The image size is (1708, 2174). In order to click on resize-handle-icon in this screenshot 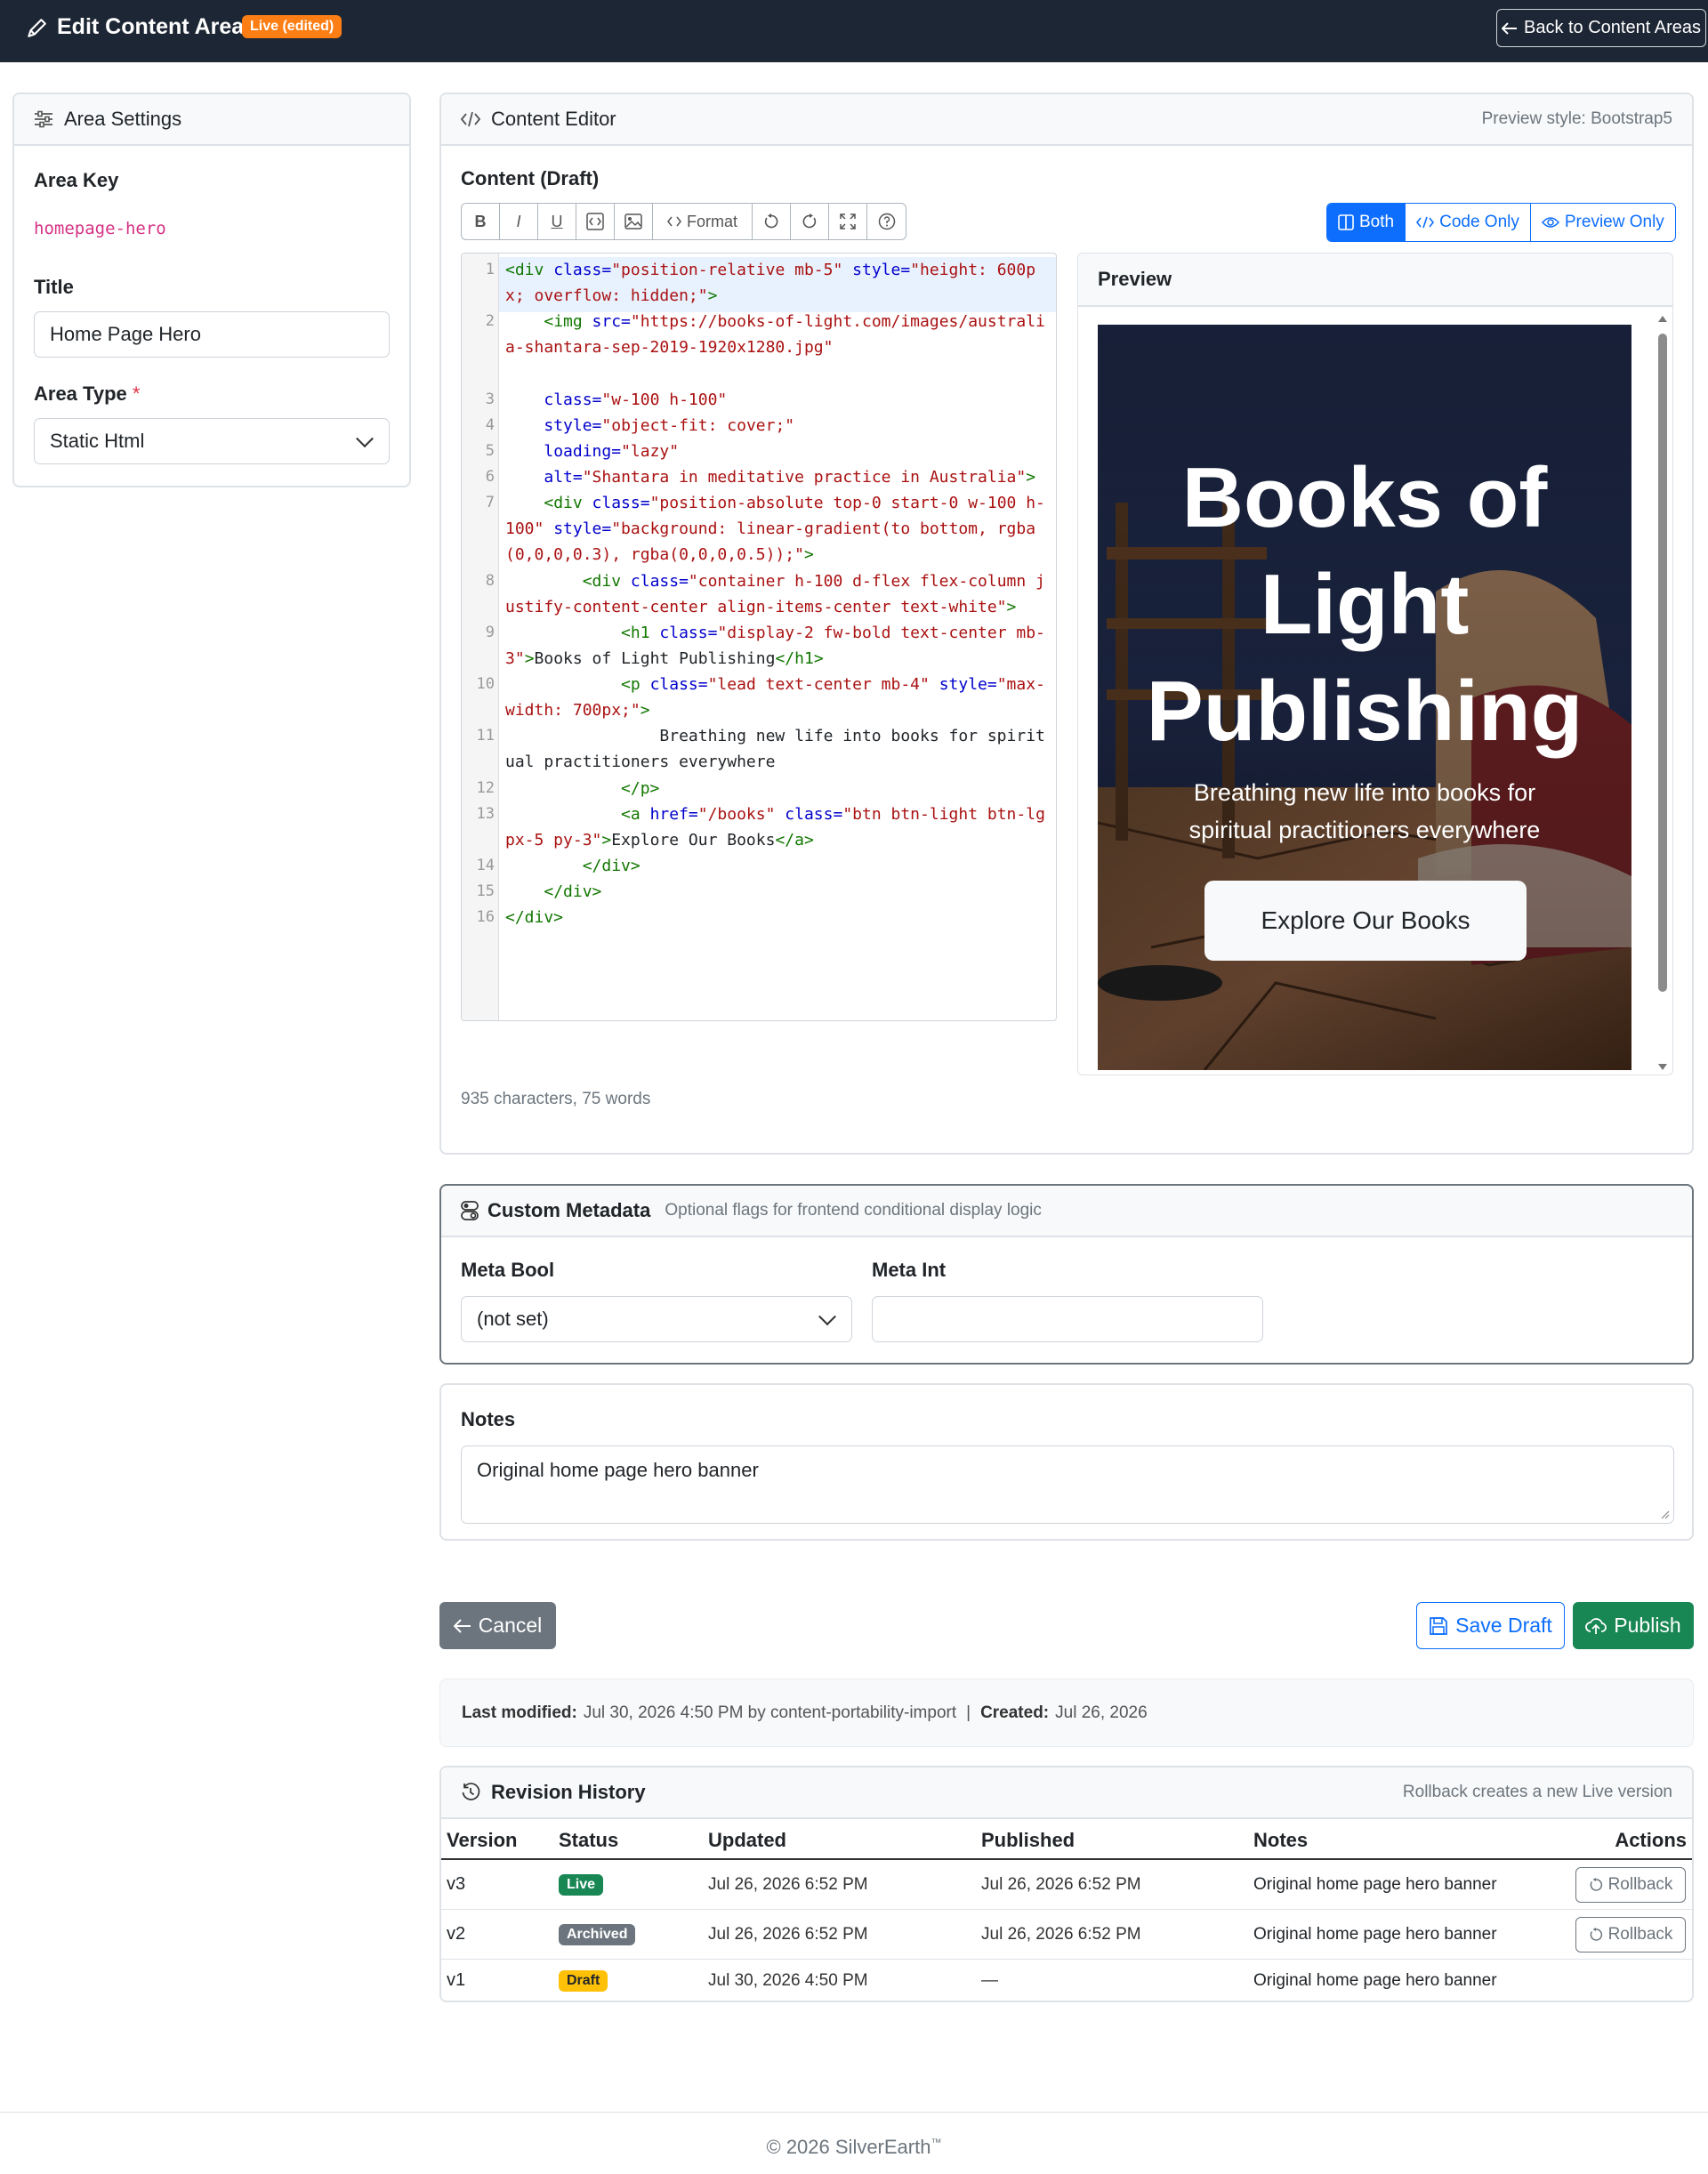, I will do `click(1665, 1514)`.